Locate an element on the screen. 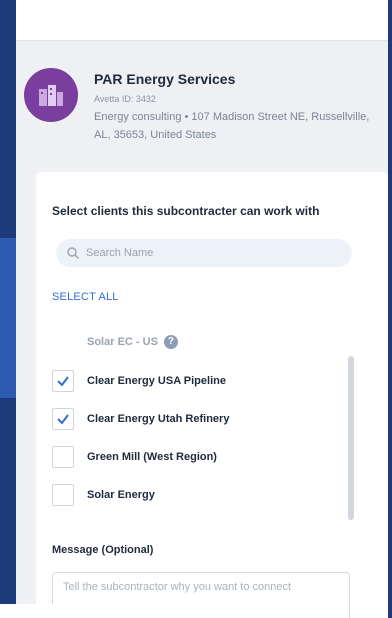 The image size is (392, 618). select-all-link: SELECT ALL is located at coordinates (85, 297).